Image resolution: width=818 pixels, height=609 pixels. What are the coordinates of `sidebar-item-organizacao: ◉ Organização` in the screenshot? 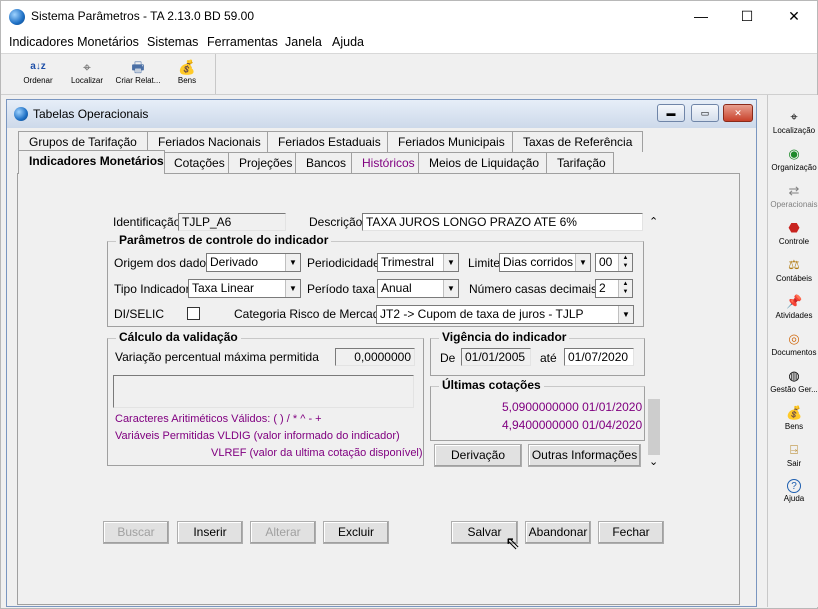 It's located at (793, 159).